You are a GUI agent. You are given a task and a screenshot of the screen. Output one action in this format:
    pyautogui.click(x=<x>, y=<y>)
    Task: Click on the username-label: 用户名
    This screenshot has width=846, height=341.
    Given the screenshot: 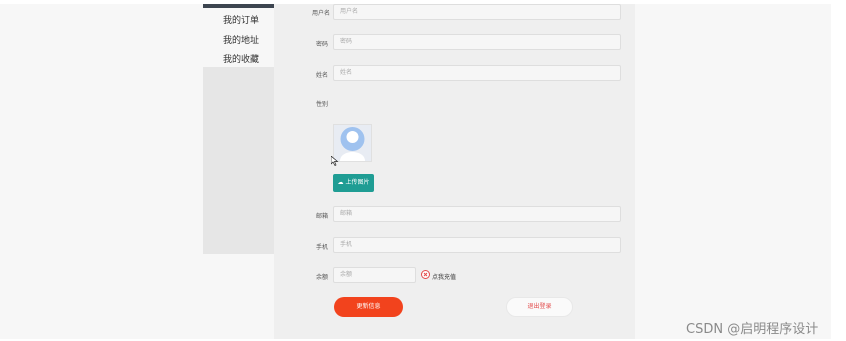 What is the action you would take?
    pyautogui.click(x=320, y=13)
    